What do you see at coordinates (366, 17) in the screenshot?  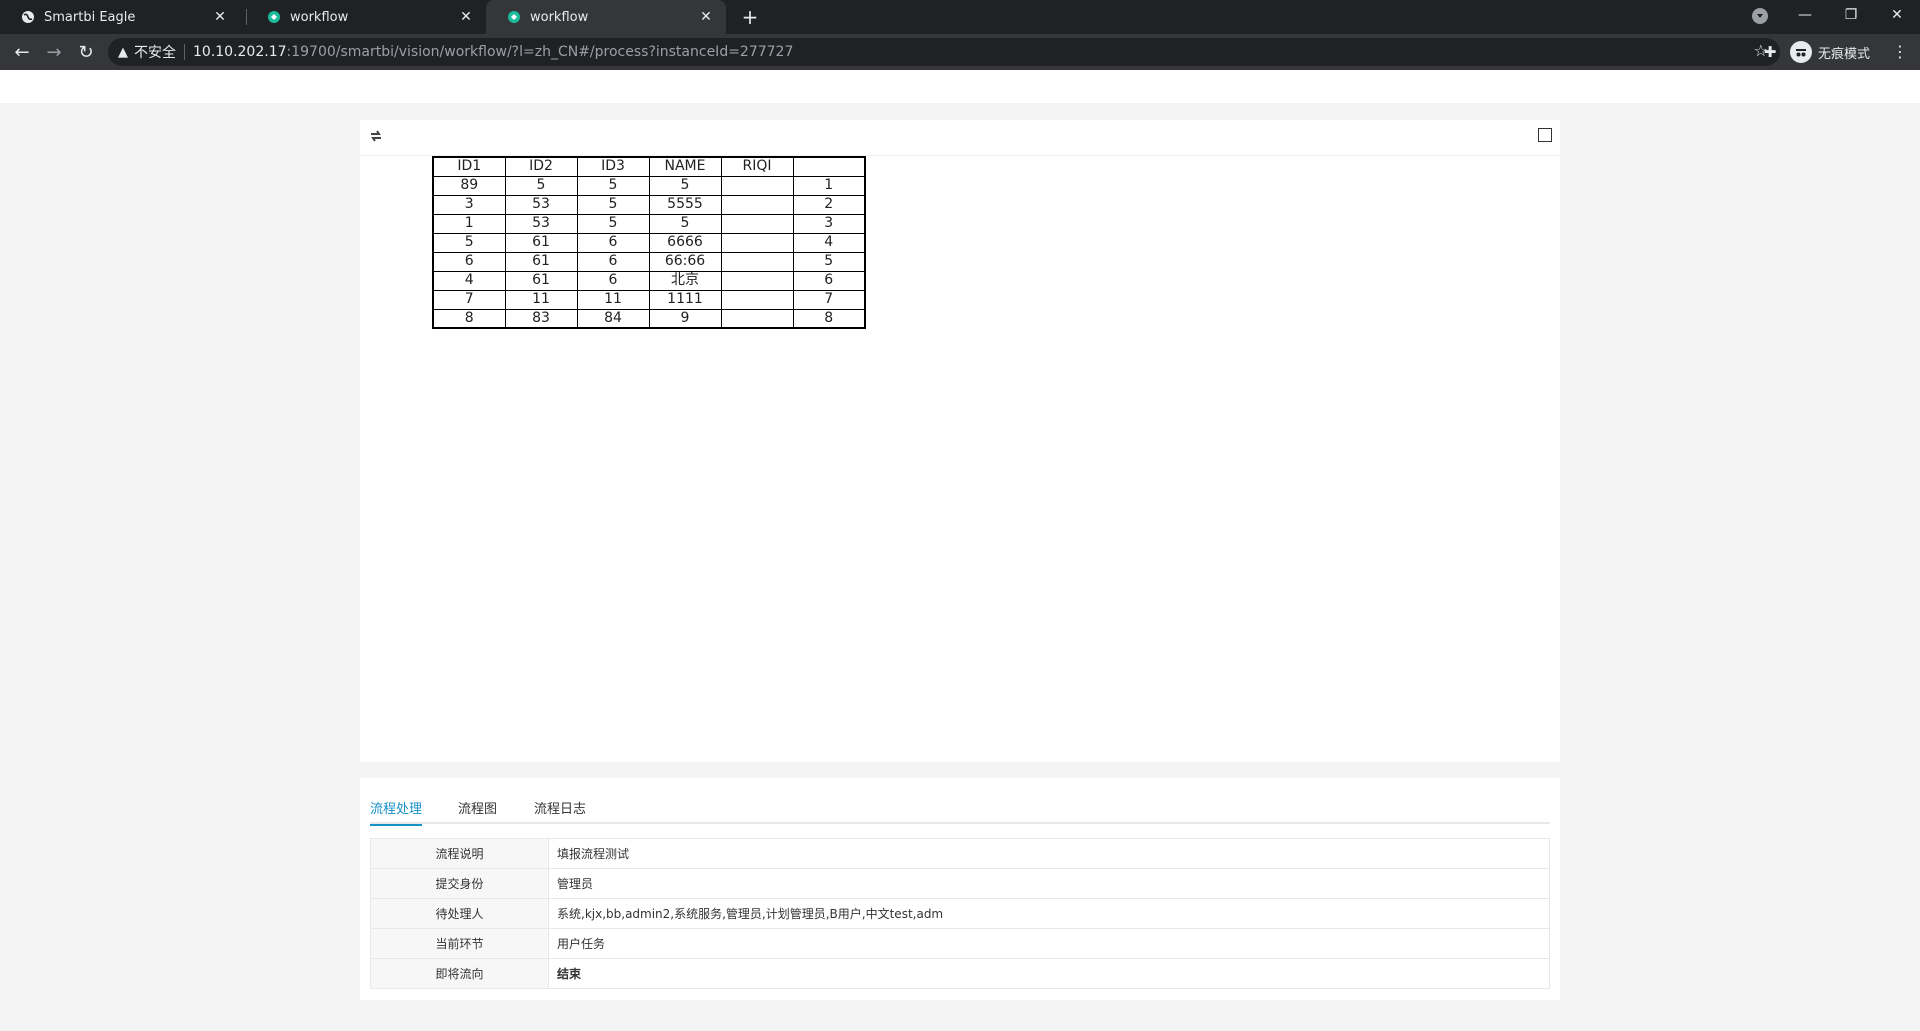 I see `browser-tab-workflow-1: workflow ✕` at bounding box center [366, 17].